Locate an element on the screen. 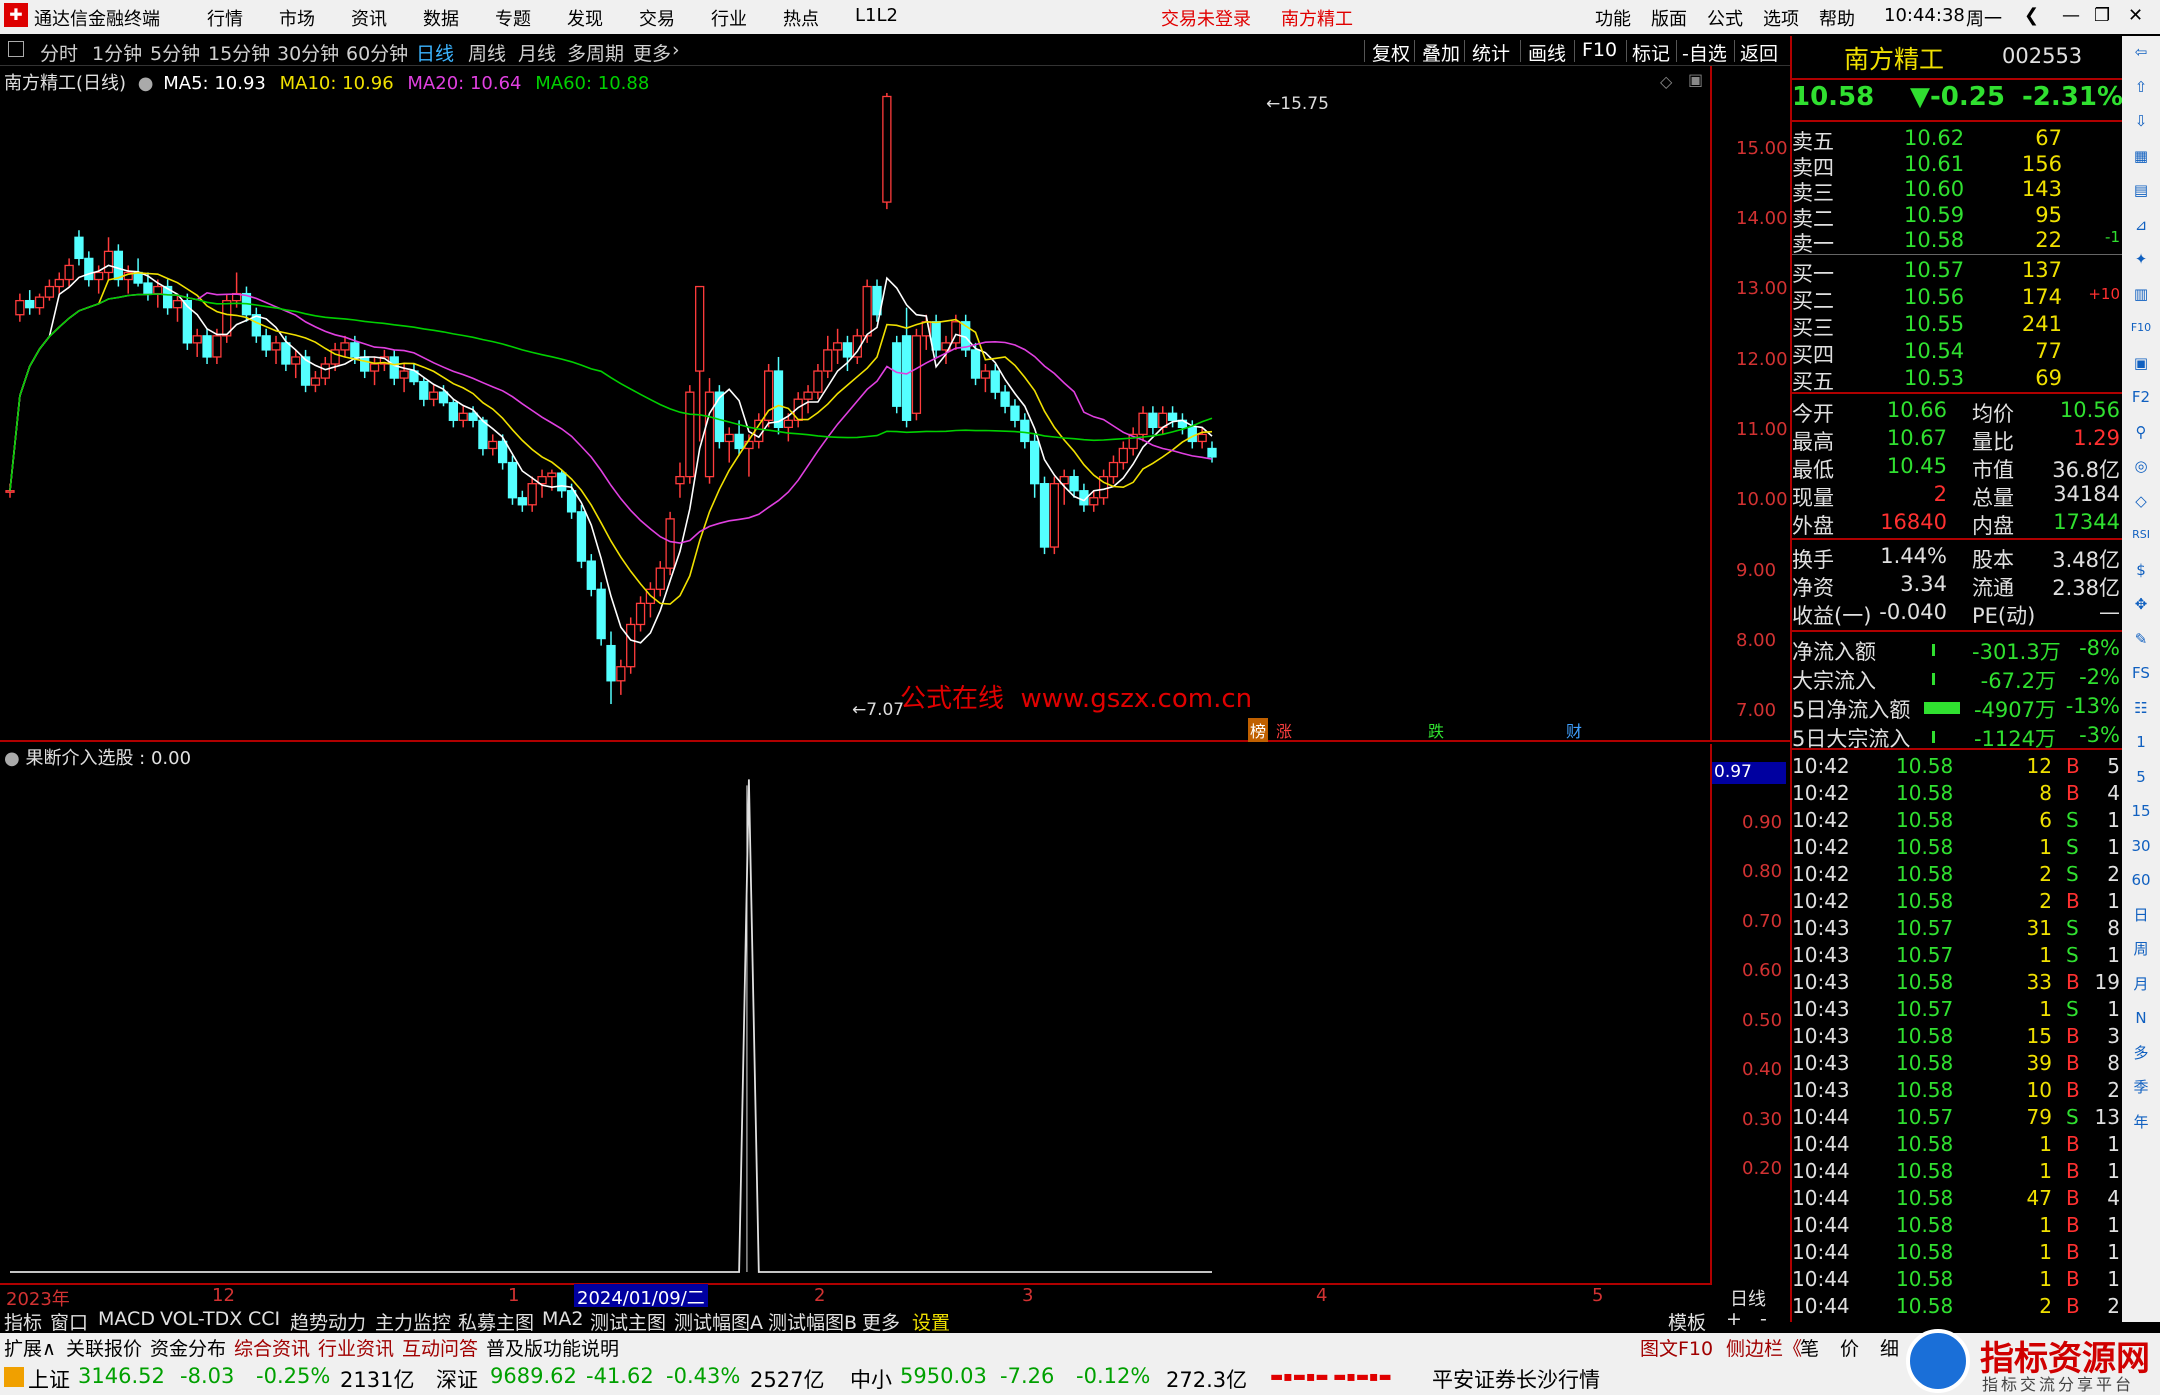 The height and width of the screenshot is (1395, 2160). period-weekly: 周线 is located at coordinates (487, 52).